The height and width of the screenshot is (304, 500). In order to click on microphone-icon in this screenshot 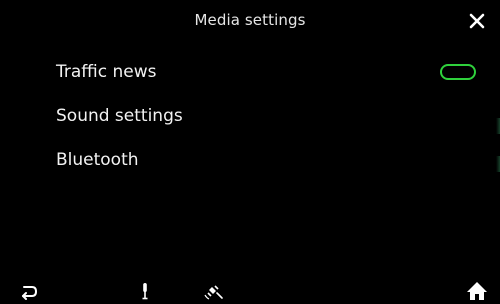, I will do `click(145, 291)`.